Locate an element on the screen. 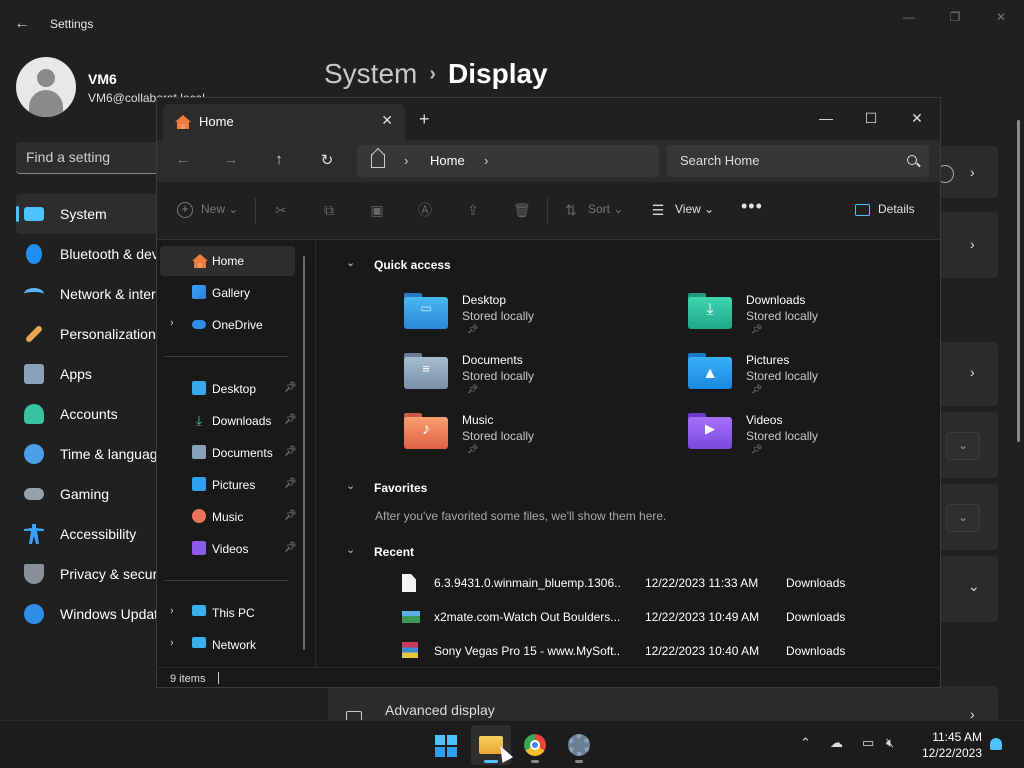  sidebar-item-desktop: Desktop 📌︎ is located at coordinates (228, 389).